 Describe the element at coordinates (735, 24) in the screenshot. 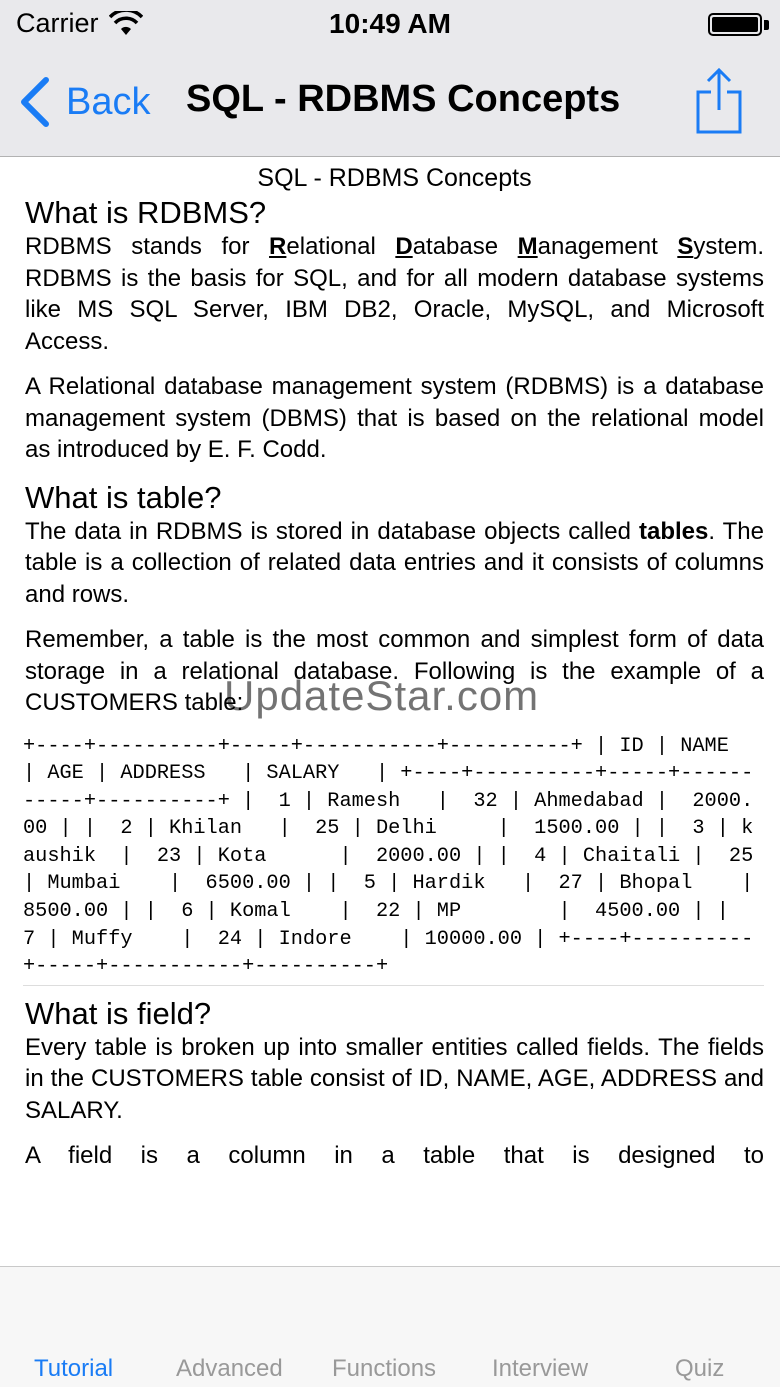

I see `battery-icon` at that location.